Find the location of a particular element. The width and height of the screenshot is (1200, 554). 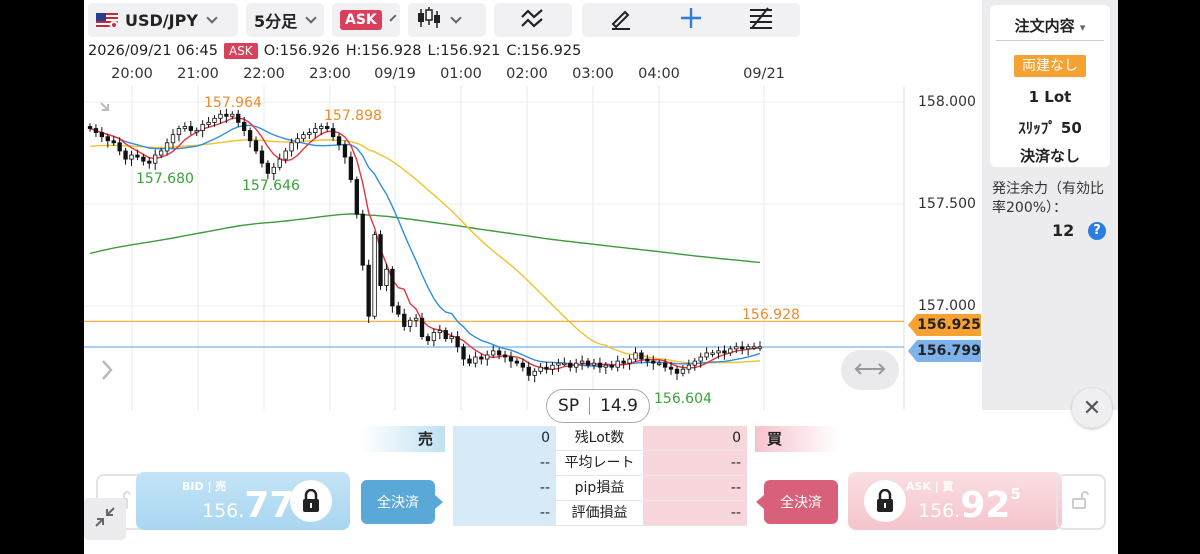

close-panel-button: ✕ is located at coordinates (1092, 408).